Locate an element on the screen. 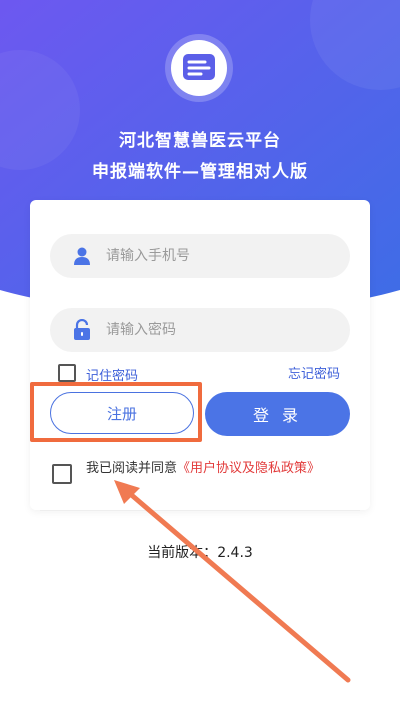 Image resolution: width=400 pixels, height=710 pixels. version-info: 当前版本：2.4.3 is located at coordinates (200, 552).